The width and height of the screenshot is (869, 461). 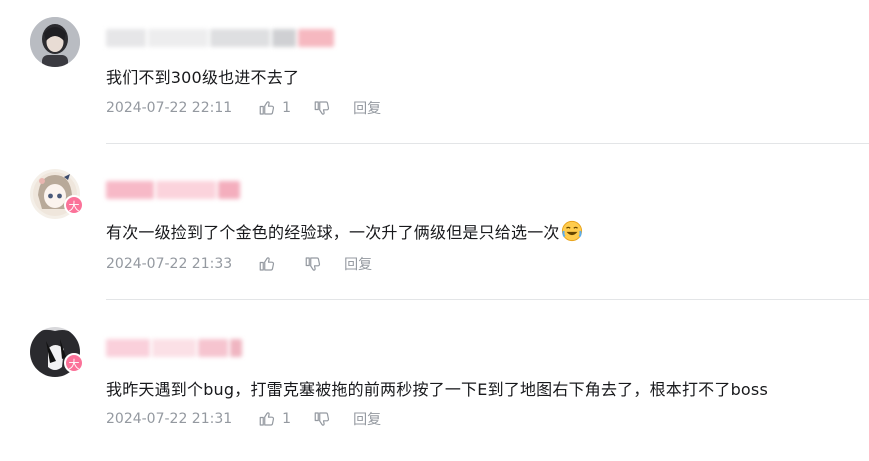 I want to click on avatar, so click(x=55, y=42).